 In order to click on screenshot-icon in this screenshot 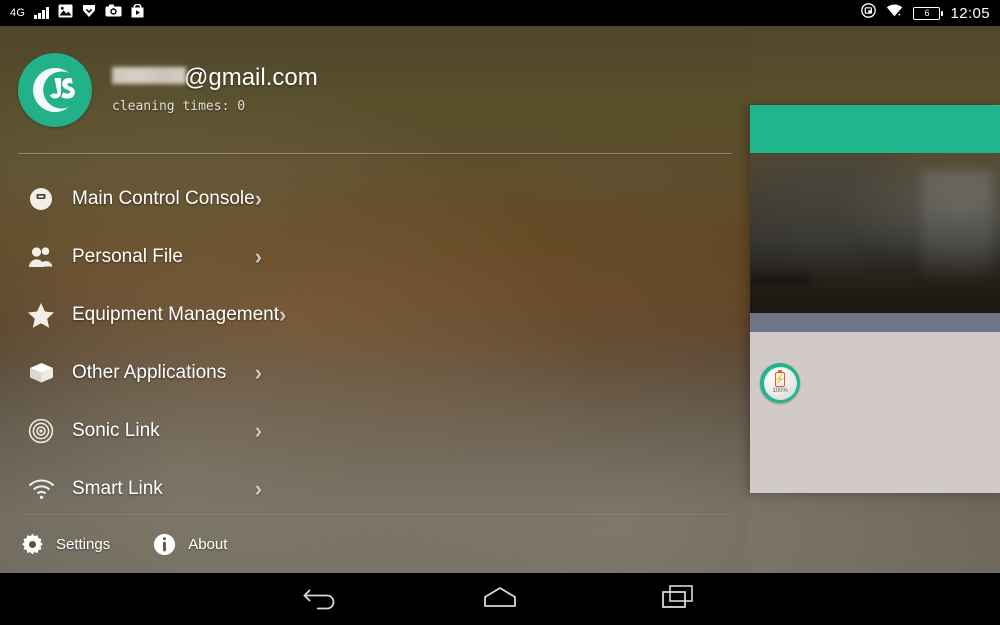, I will do `click(869, 13)`.